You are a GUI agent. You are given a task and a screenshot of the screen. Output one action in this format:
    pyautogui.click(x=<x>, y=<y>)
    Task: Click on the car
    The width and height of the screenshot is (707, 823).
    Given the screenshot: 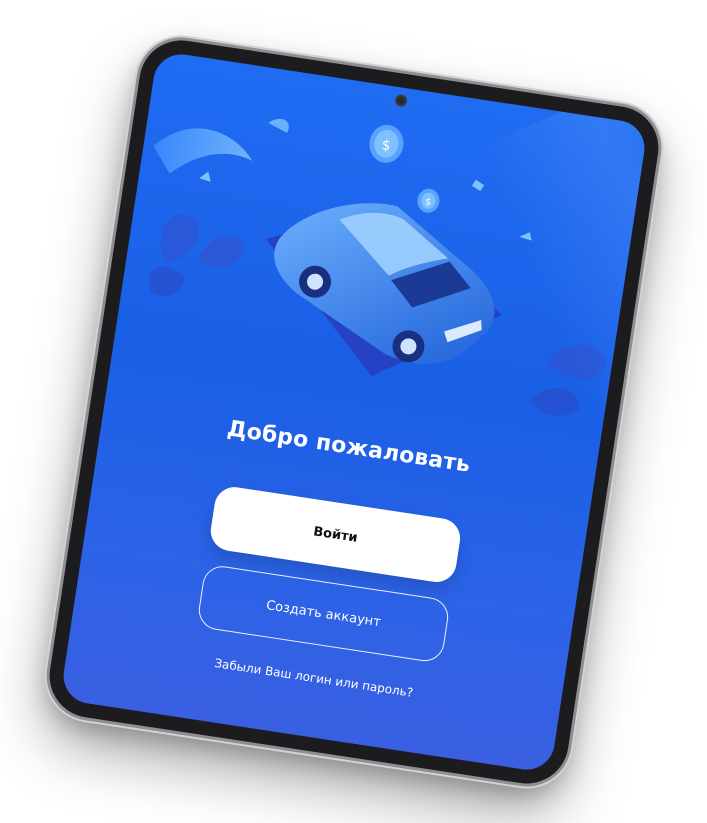 What is the action you would take?
    pyautogui.click(x=384, y=283)
    